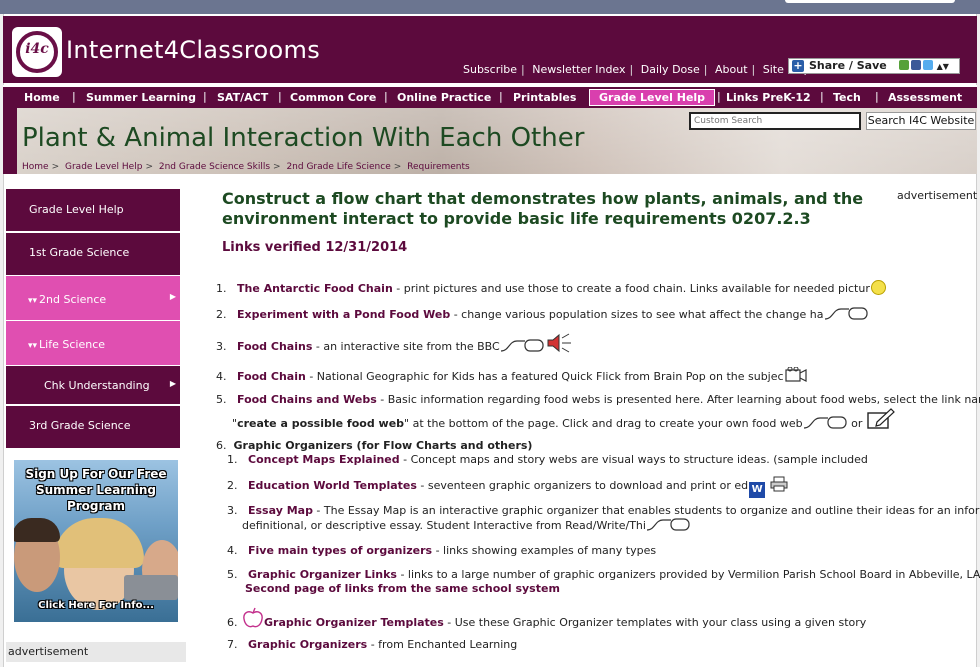  What do you see at coordinates (193, 50) in the screenshot?
I see `brand-name: Internet4Classrooms` at bounding box center [193, 50].